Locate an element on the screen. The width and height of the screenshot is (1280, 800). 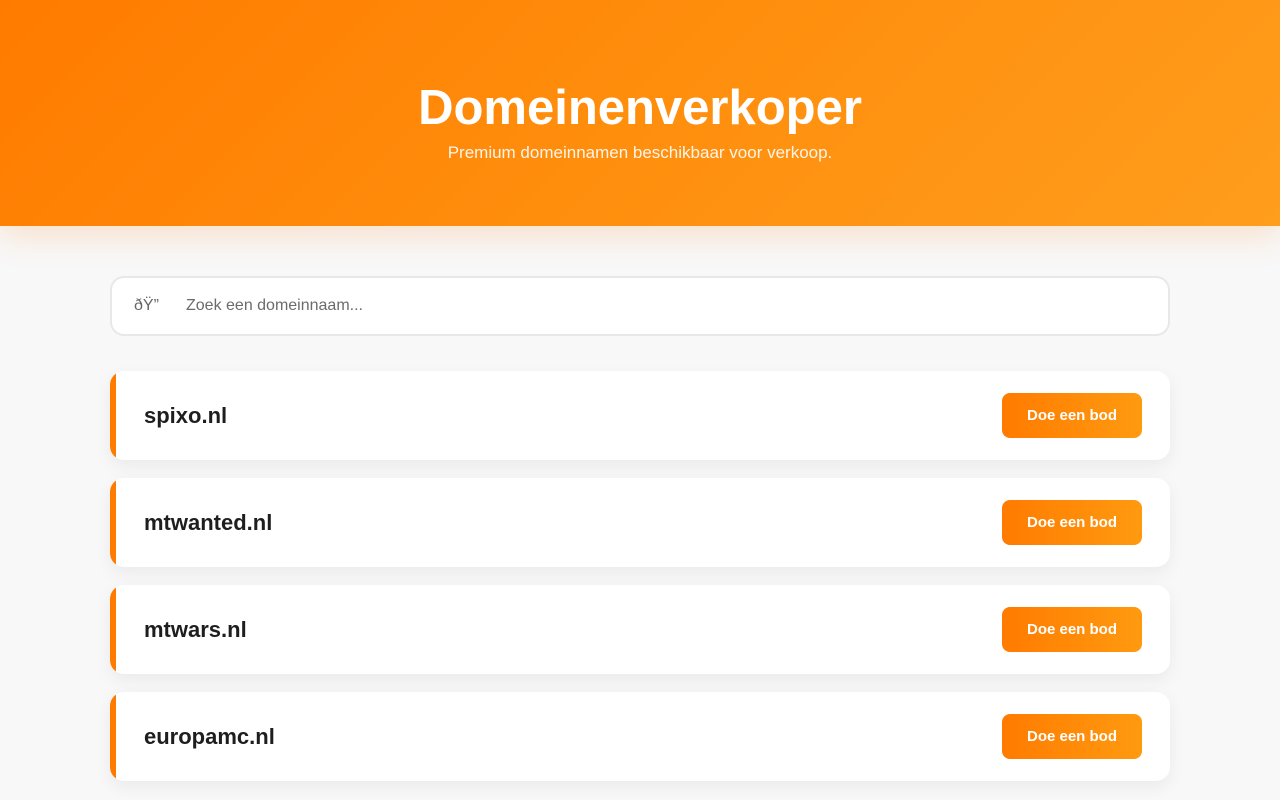
domain-card: mtwanted.nl Doe een bod is located at coordinates (640, 522).